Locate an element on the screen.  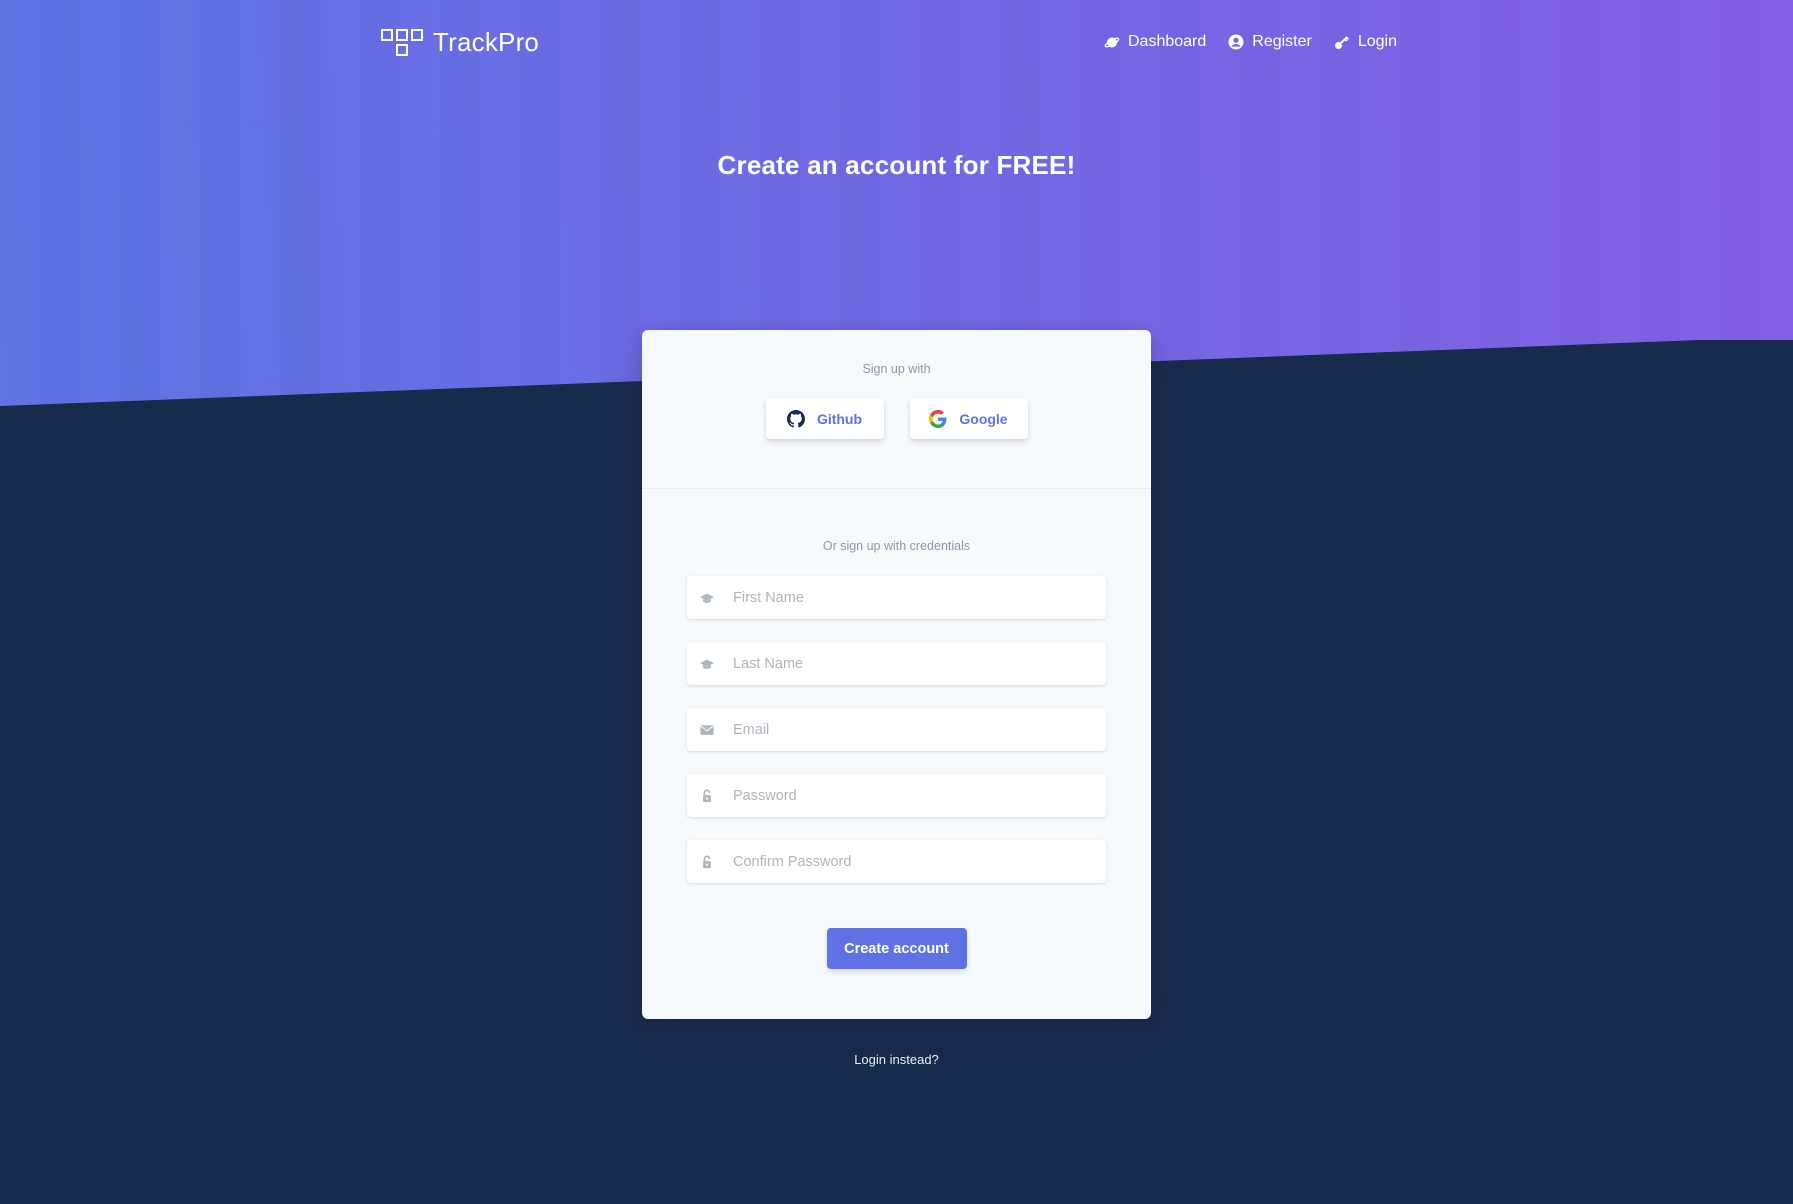
nav-link-register: Register is located at coordinates (1270, 42).